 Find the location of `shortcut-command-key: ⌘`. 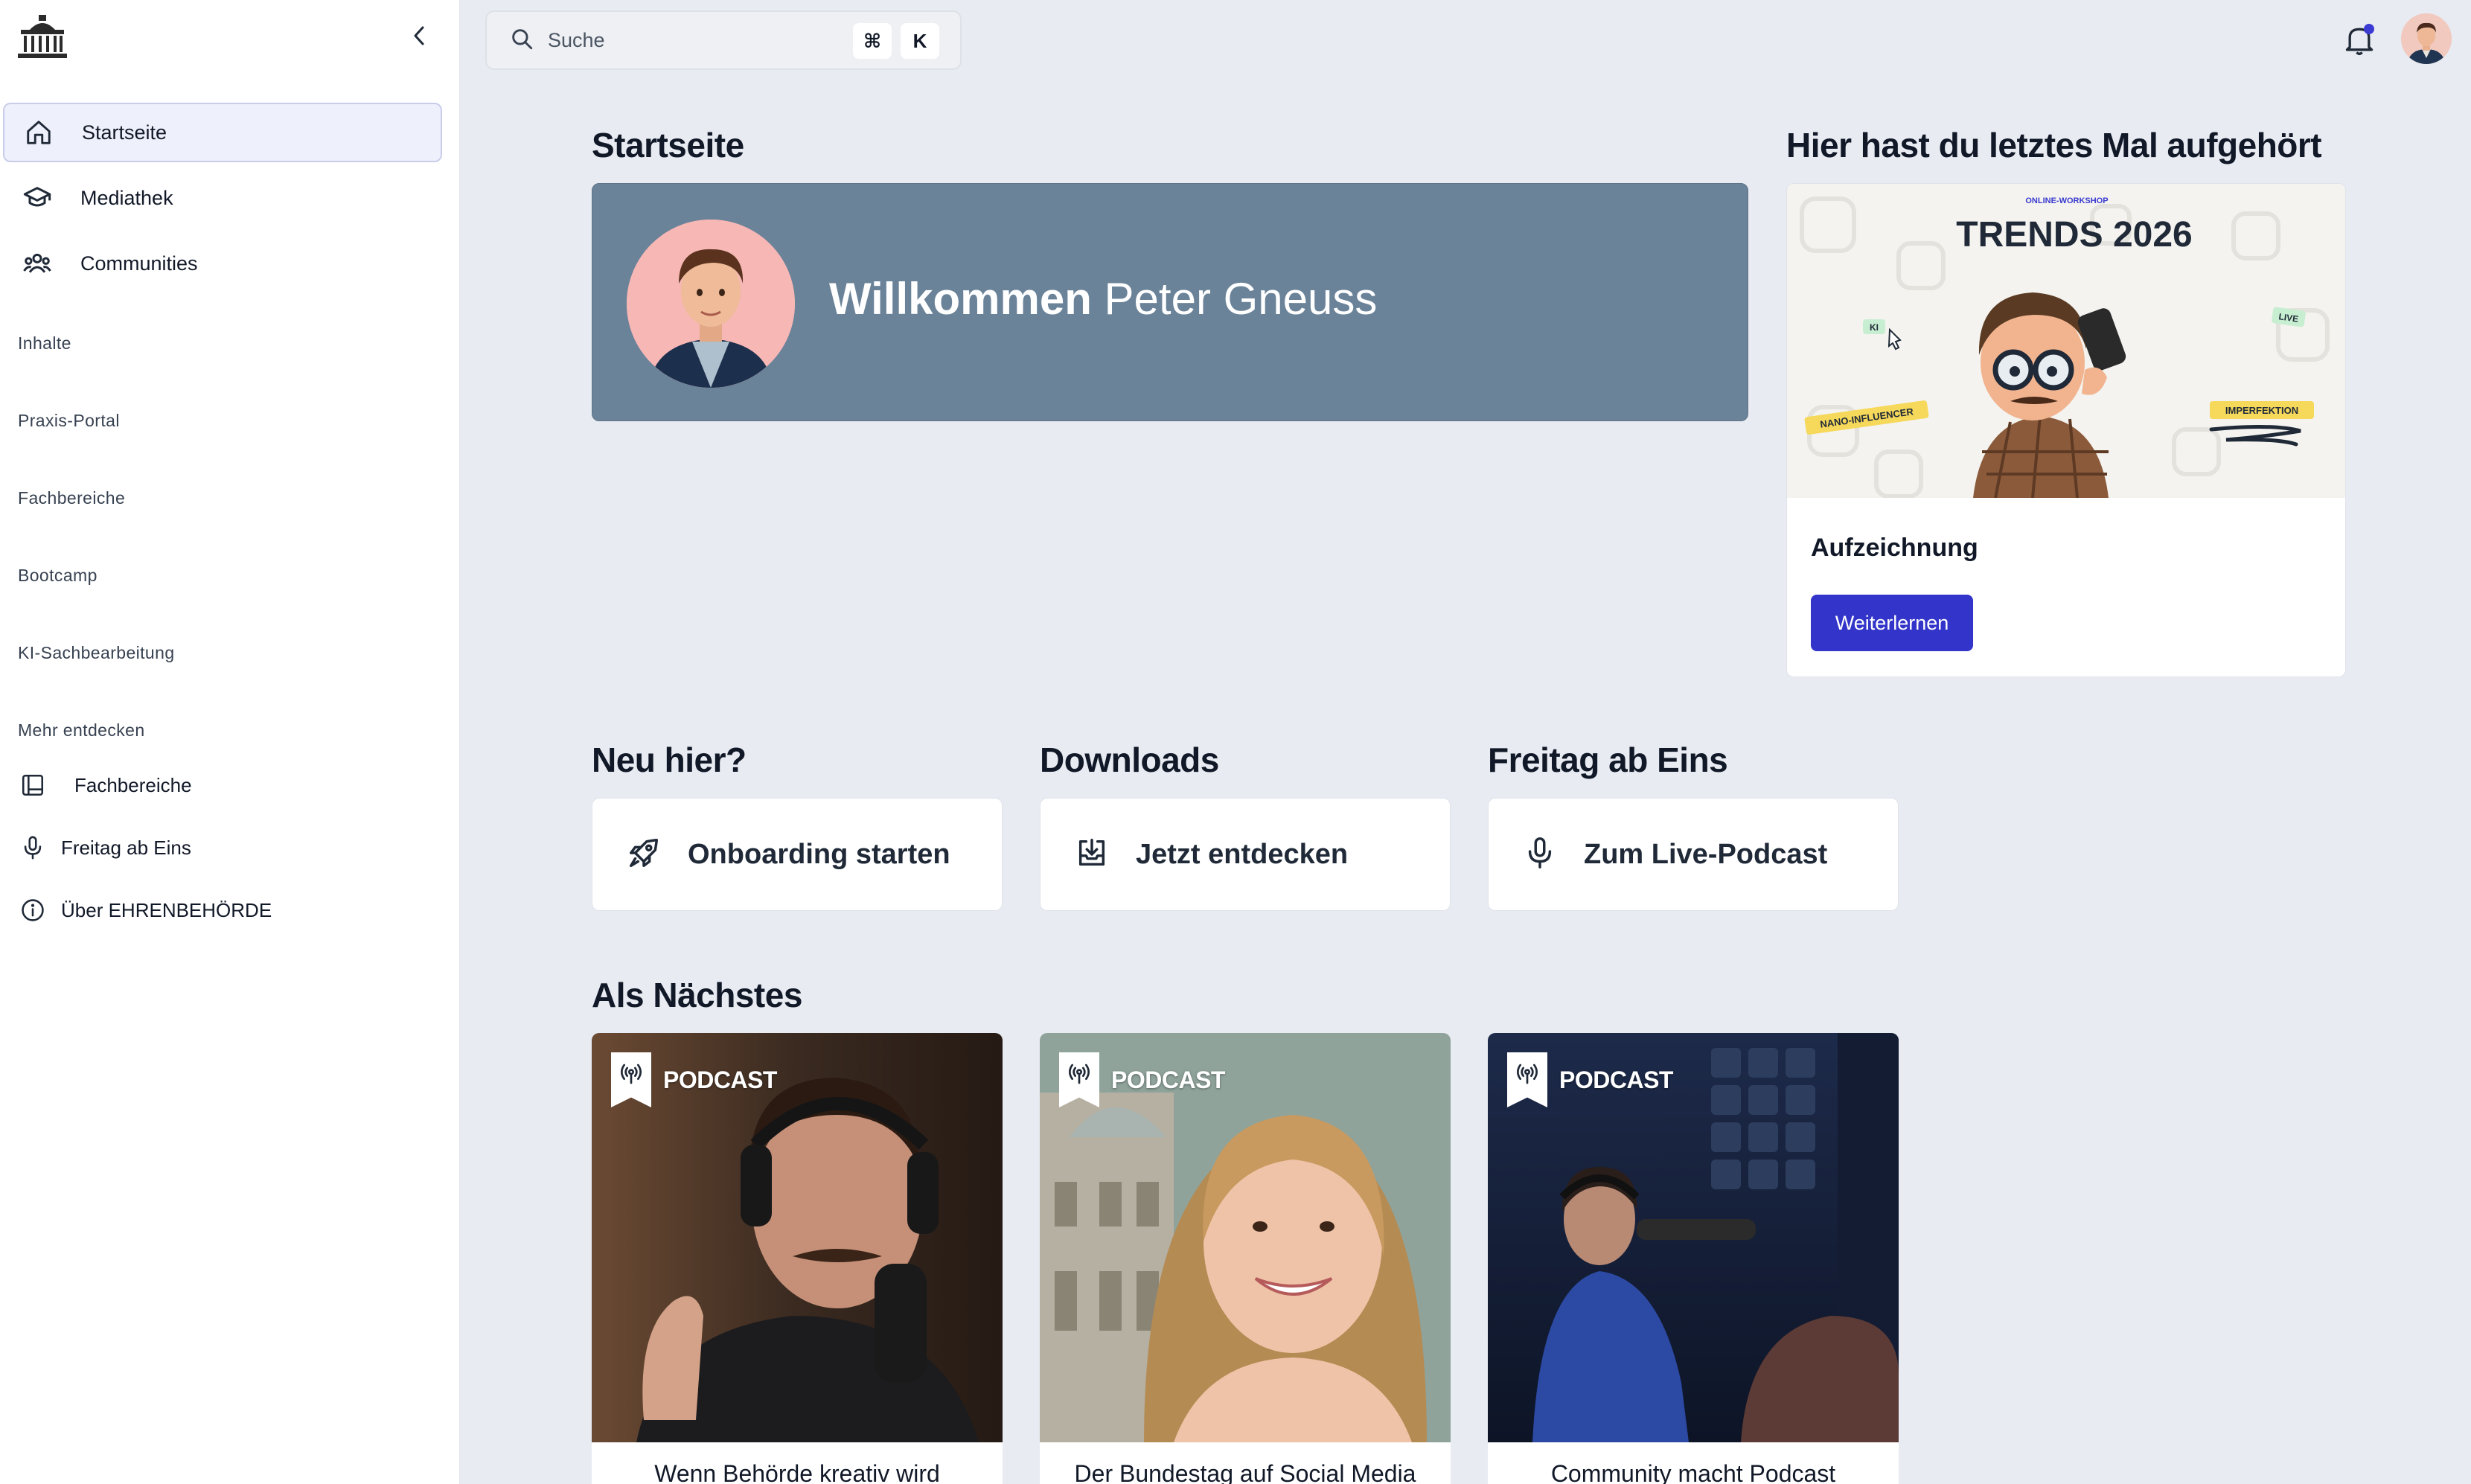

shortcut-command-key: ⌘ is located at coordinates (873, 41).